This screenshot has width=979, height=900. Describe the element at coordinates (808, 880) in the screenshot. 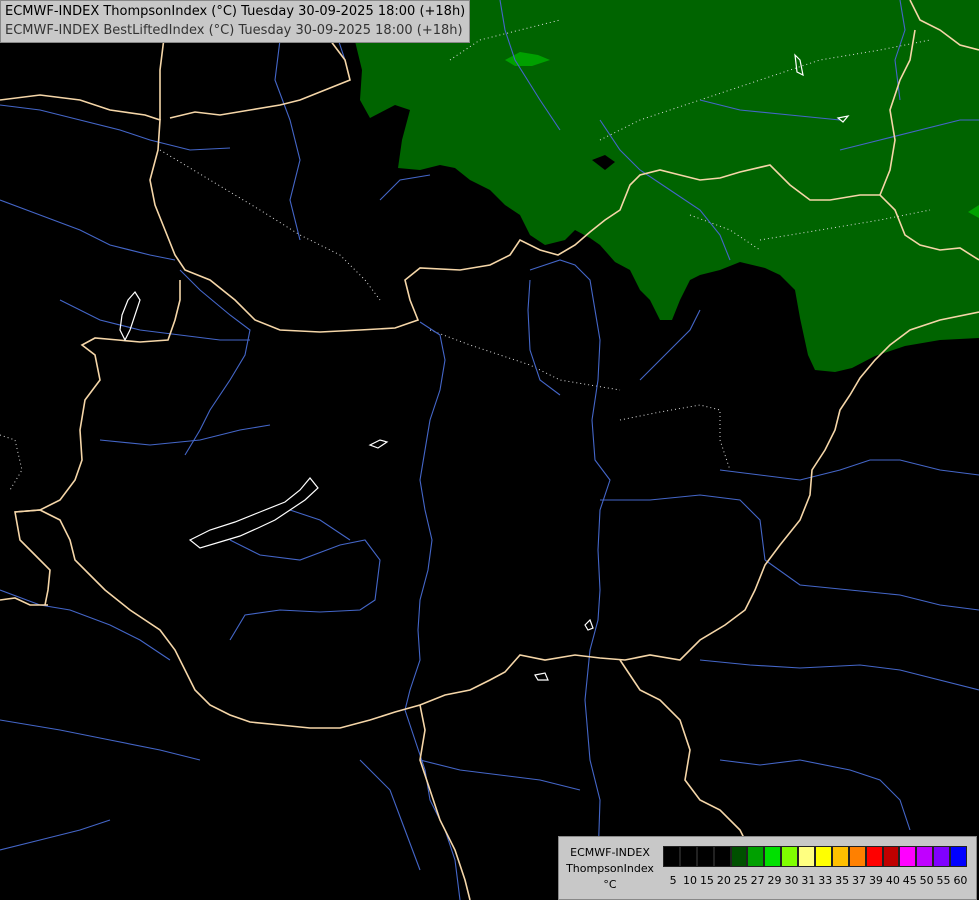

I see `legend-tick-label: 31` at that location.